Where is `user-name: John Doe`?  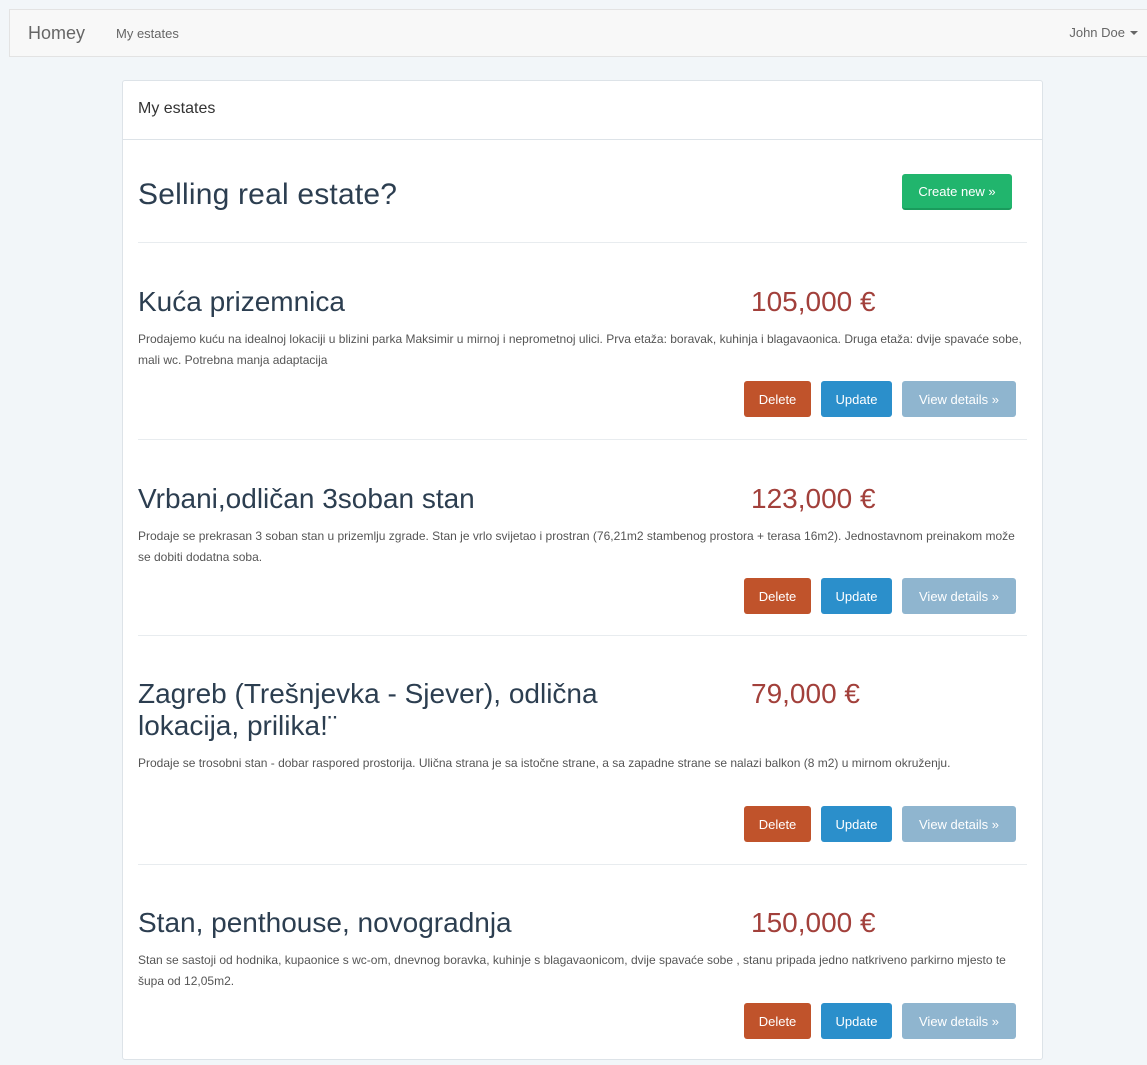 user-name: John Doe is located at coordinates (1097, 32).